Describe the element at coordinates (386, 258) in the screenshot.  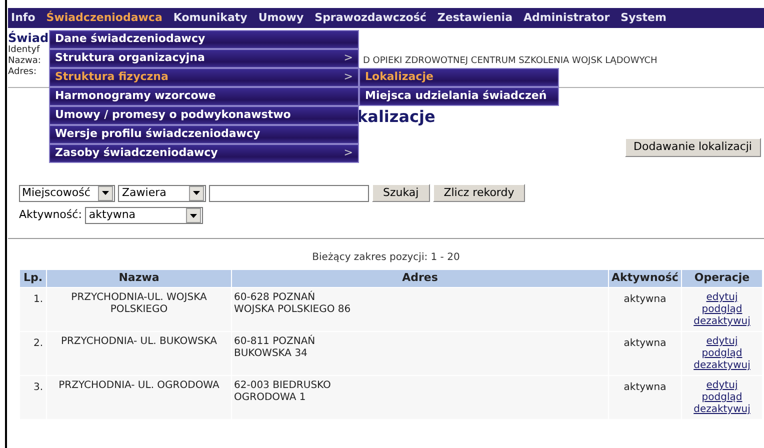
I see `range-text: Bieżący zakres pozycji: 1 - 20` at that location.